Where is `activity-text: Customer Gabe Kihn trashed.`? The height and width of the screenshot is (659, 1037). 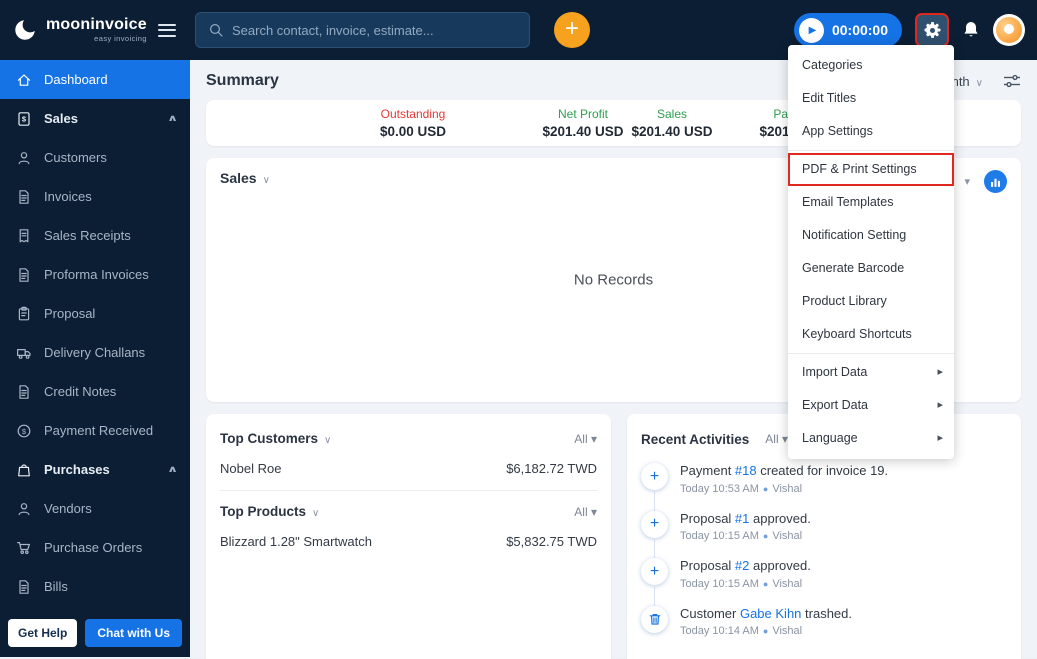
activity-text: Customer Gabe Kihn trashed. is located at coordinates (766, 613).